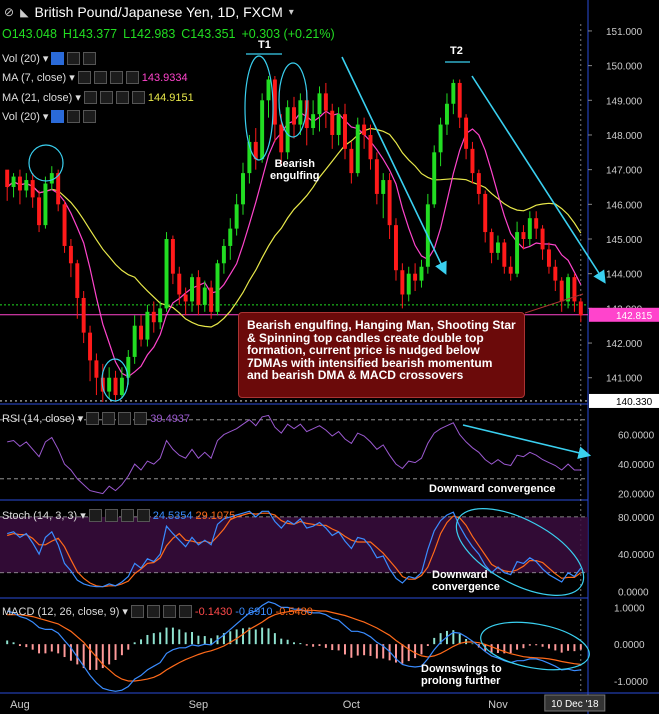 This screenshot has width=659, height=714. I want to click on stoch-band, so click(294, 544).